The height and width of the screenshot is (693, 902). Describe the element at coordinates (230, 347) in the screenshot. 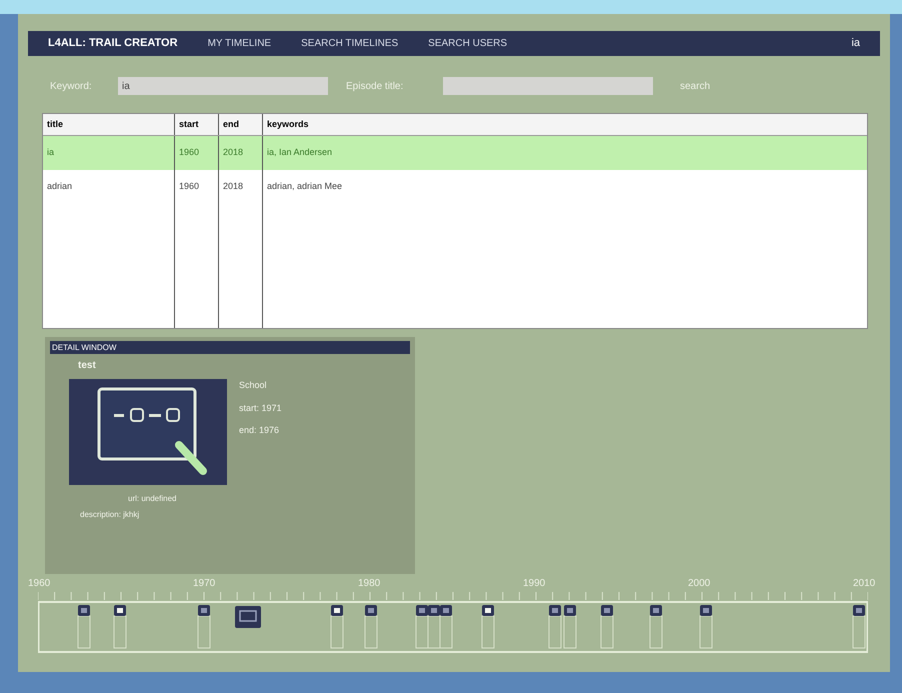

I see `detail-window-header: DETAIL WINDOW` at that location.